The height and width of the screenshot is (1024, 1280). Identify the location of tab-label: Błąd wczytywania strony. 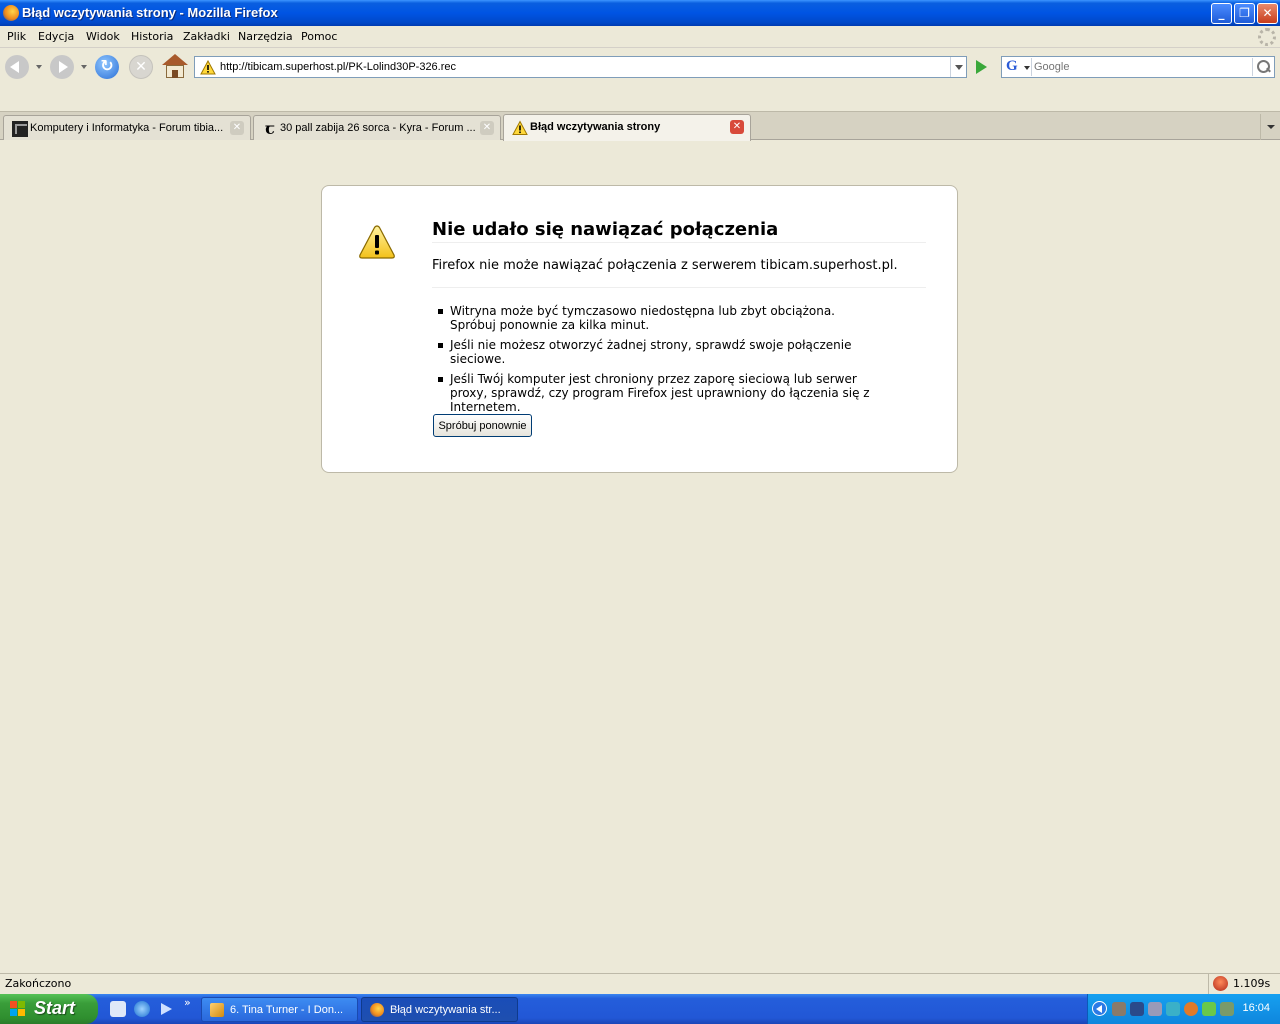
(595, 127).